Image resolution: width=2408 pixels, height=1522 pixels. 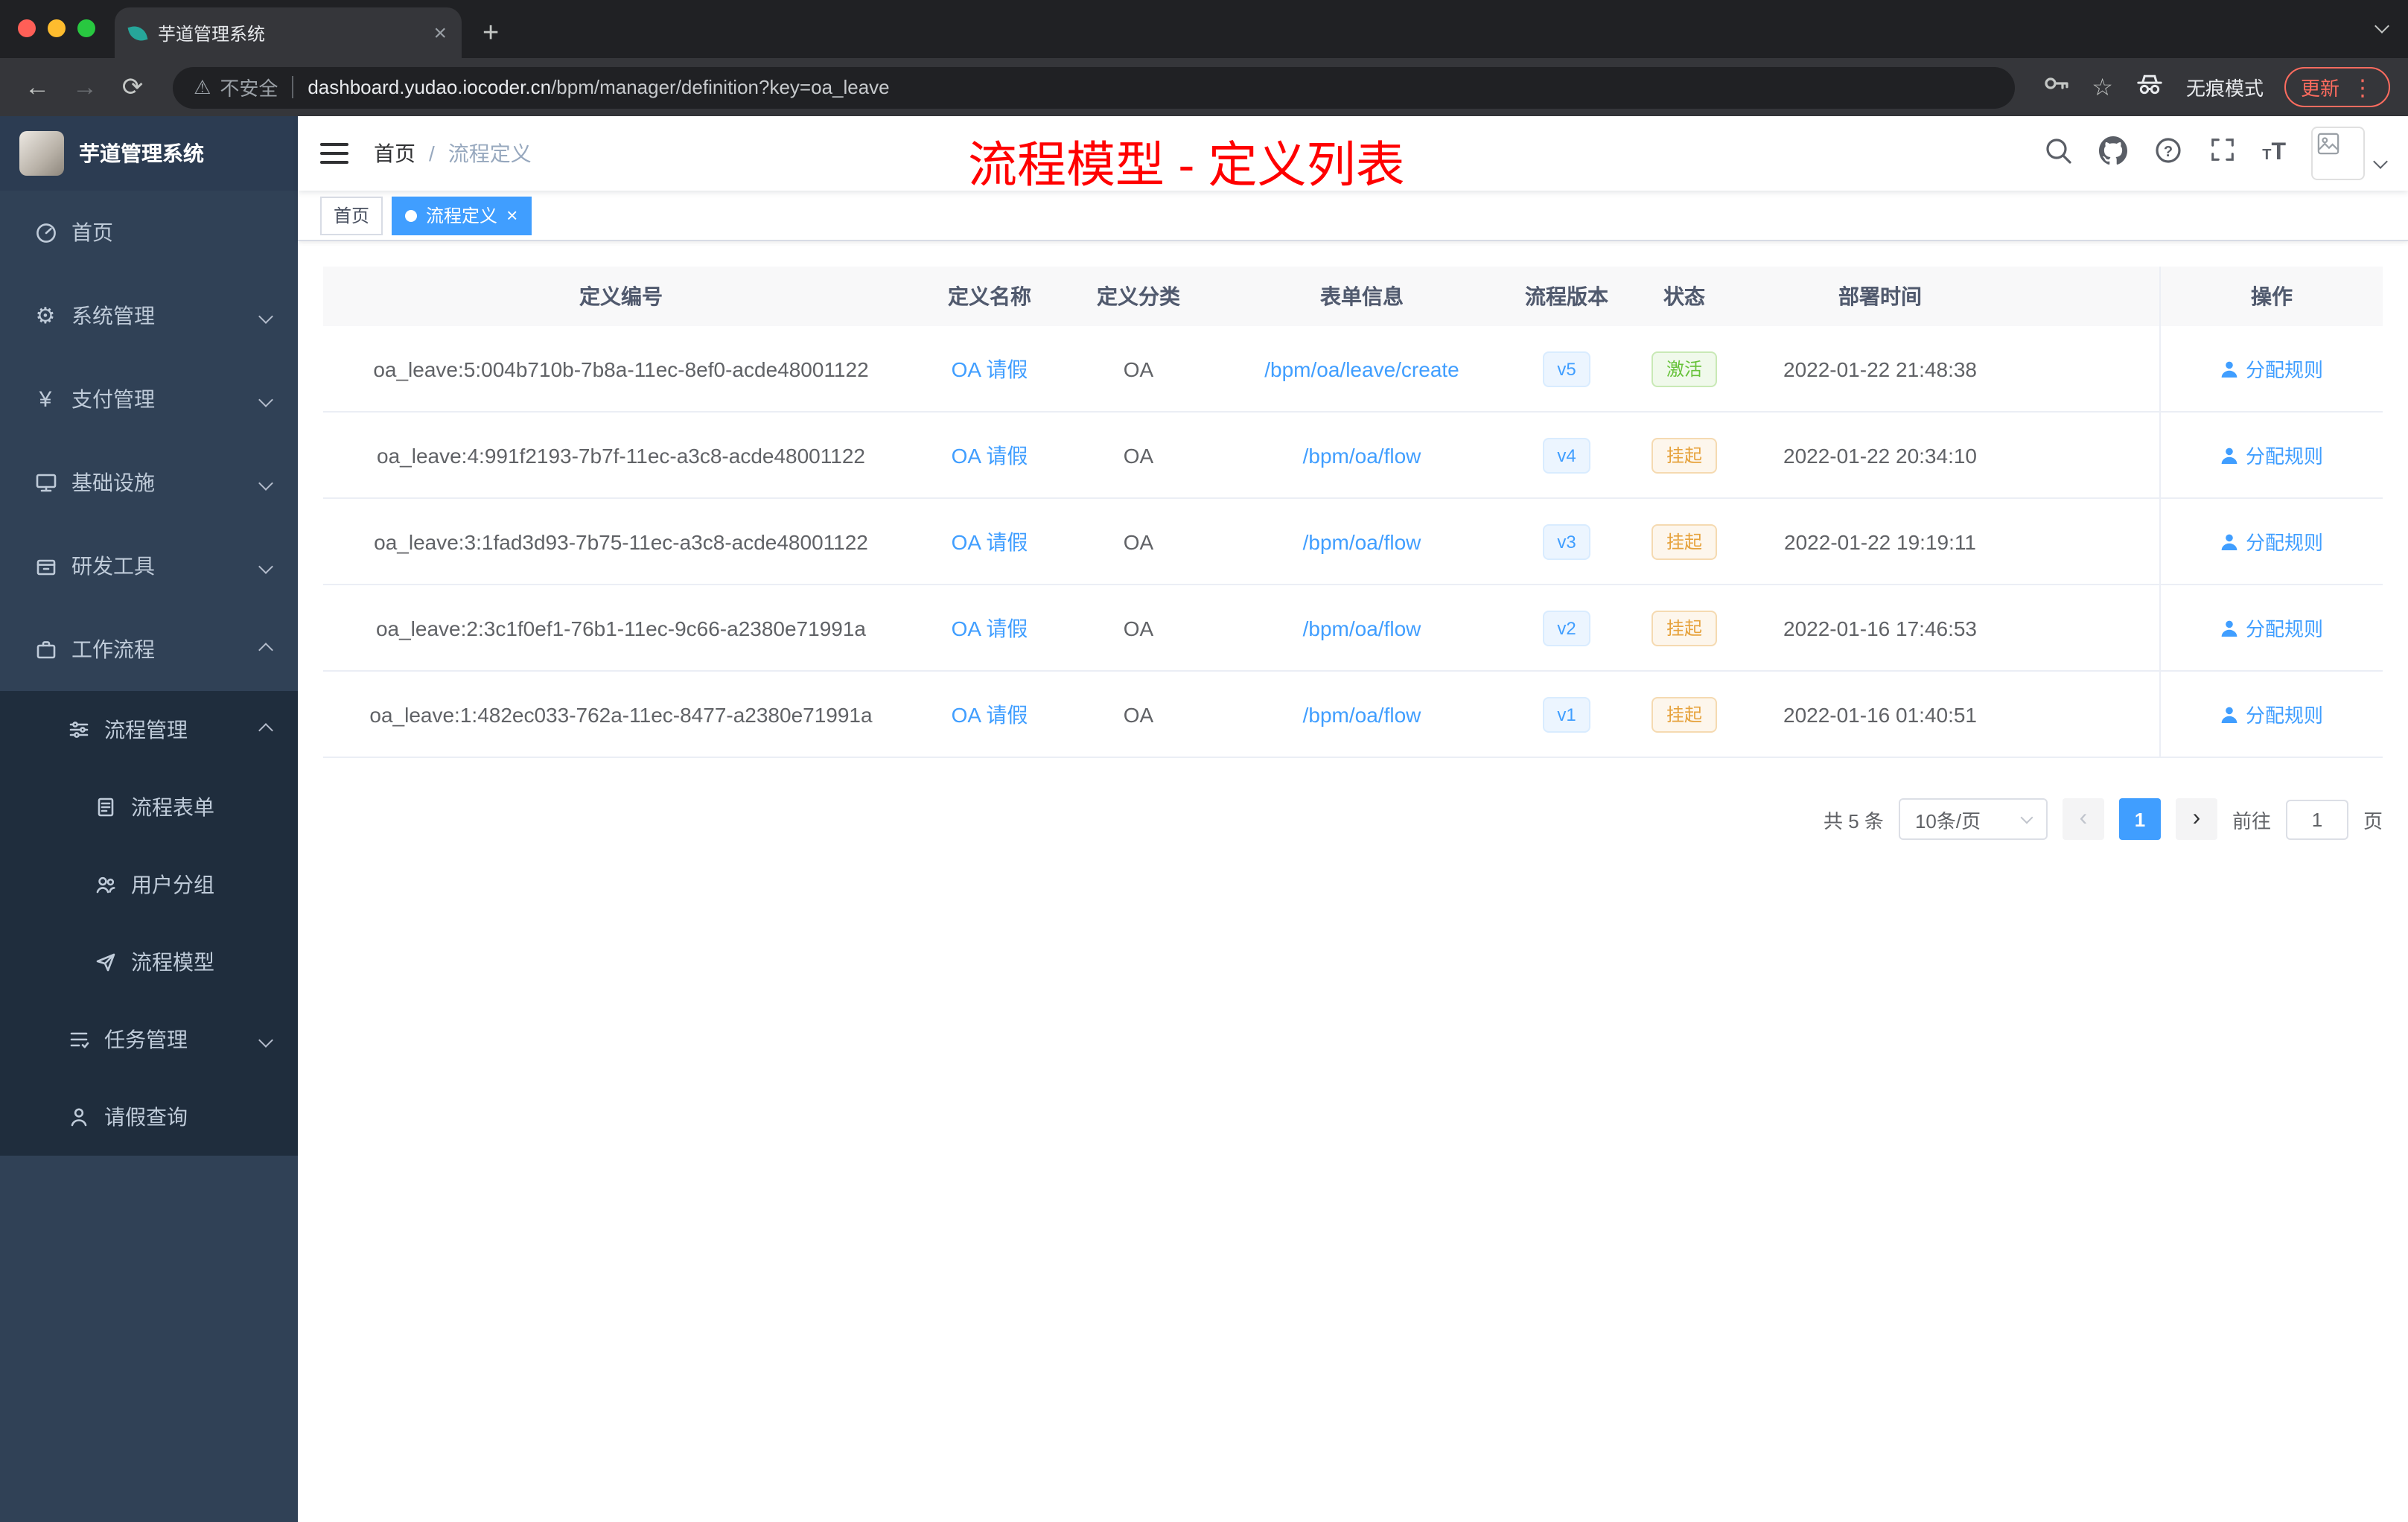 What do you see at coordinates (149, 807) in the screenshot?
I see `sidebar-item-process-form: 流程表单` at bounding box center [149, 807].